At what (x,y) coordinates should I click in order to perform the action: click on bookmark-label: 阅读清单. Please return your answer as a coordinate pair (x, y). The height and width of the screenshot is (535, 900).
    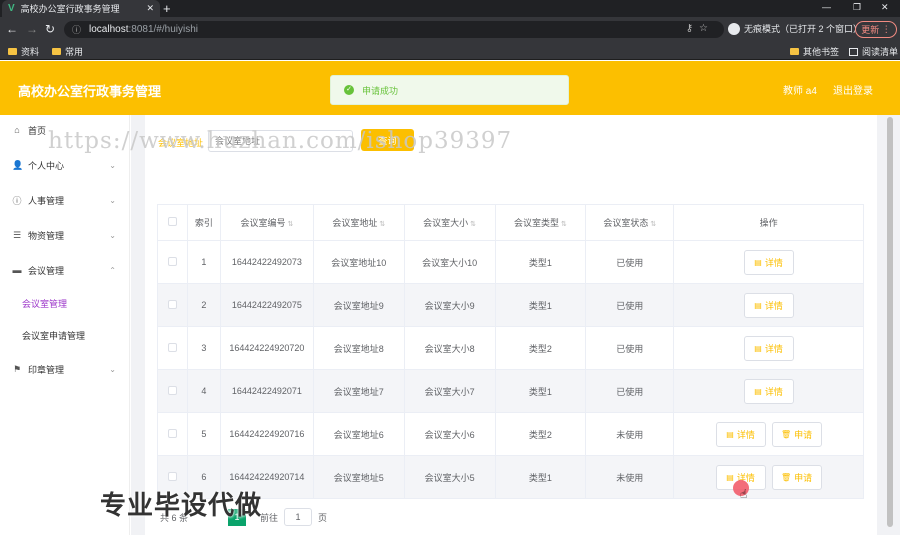
    Looking at the image, I should click on (880, 52).